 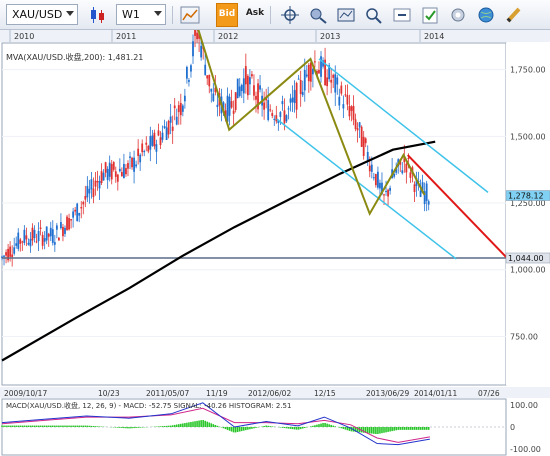 I want to click on top-time-axis, so click(x=275, y=36).